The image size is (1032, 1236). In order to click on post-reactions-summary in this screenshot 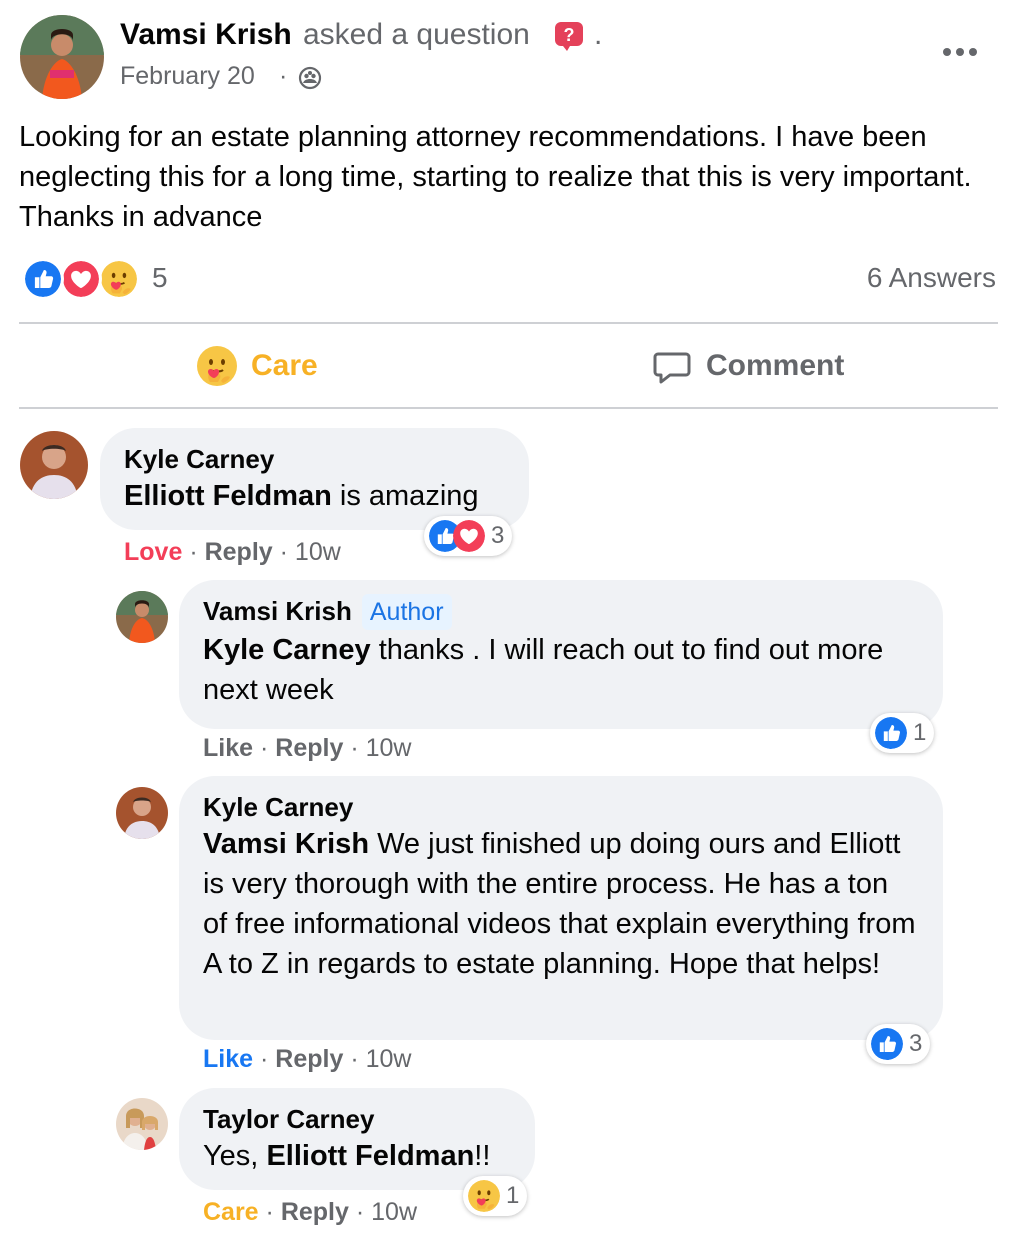, I will do `click(87, 279)`.